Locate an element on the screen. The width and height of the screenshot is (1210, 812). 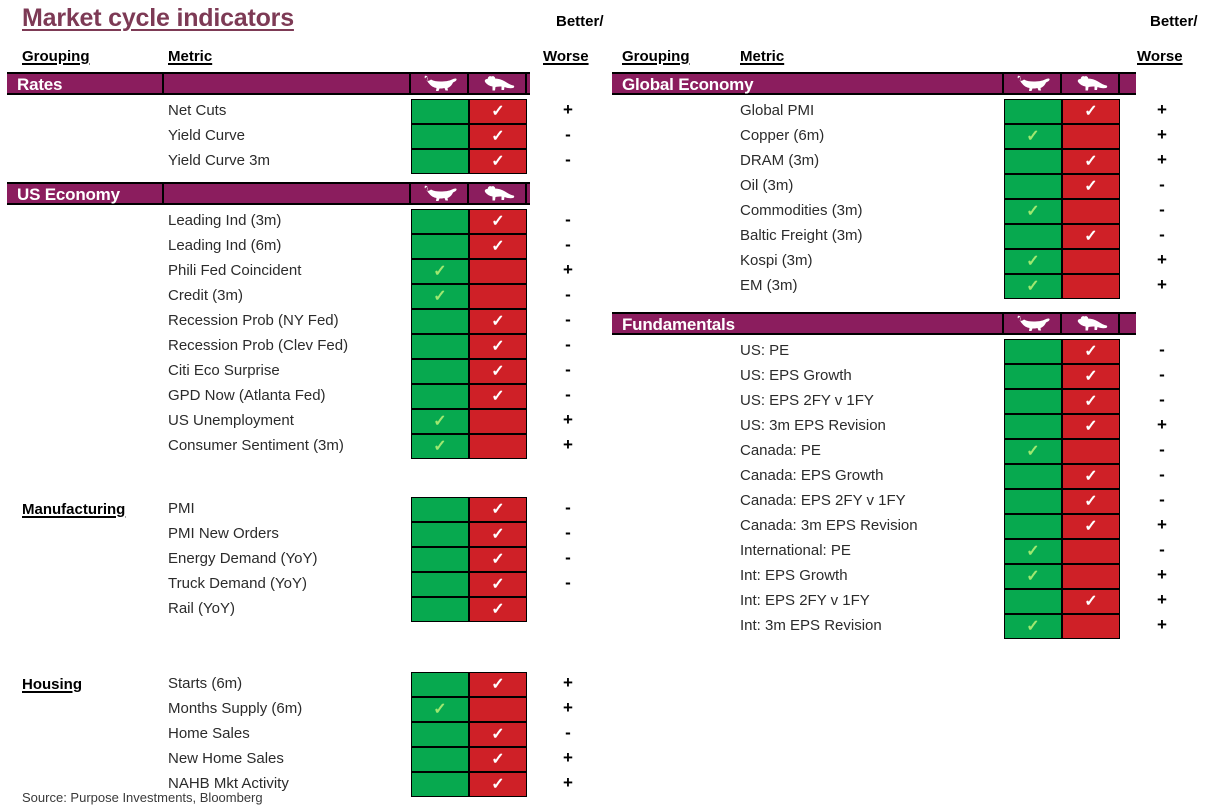
source-note: Source: Purpose Investments, Bloomberg is located at coordinates (142, 797).